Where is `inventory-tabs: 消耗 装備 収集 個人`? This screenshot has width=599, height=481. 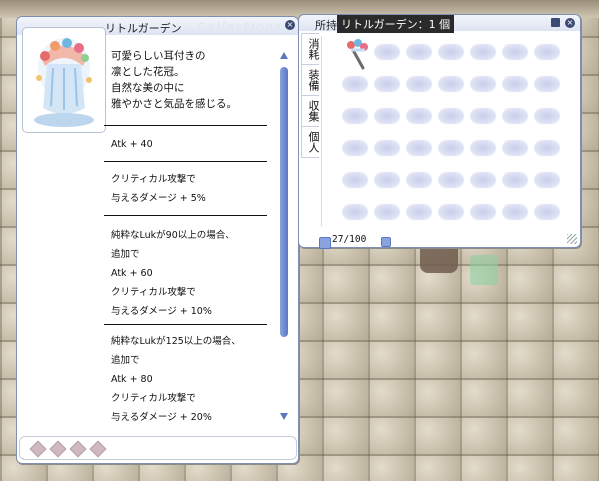
inventory-tabs: 消耗 装備 収集 個人 is located at coordinates (310, 138).